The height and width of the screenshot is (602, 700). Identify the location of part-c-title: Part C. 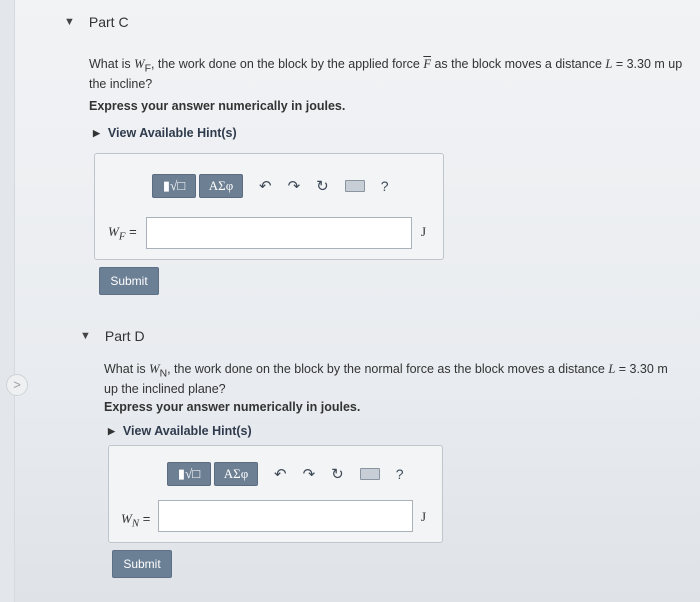
(108, 22).